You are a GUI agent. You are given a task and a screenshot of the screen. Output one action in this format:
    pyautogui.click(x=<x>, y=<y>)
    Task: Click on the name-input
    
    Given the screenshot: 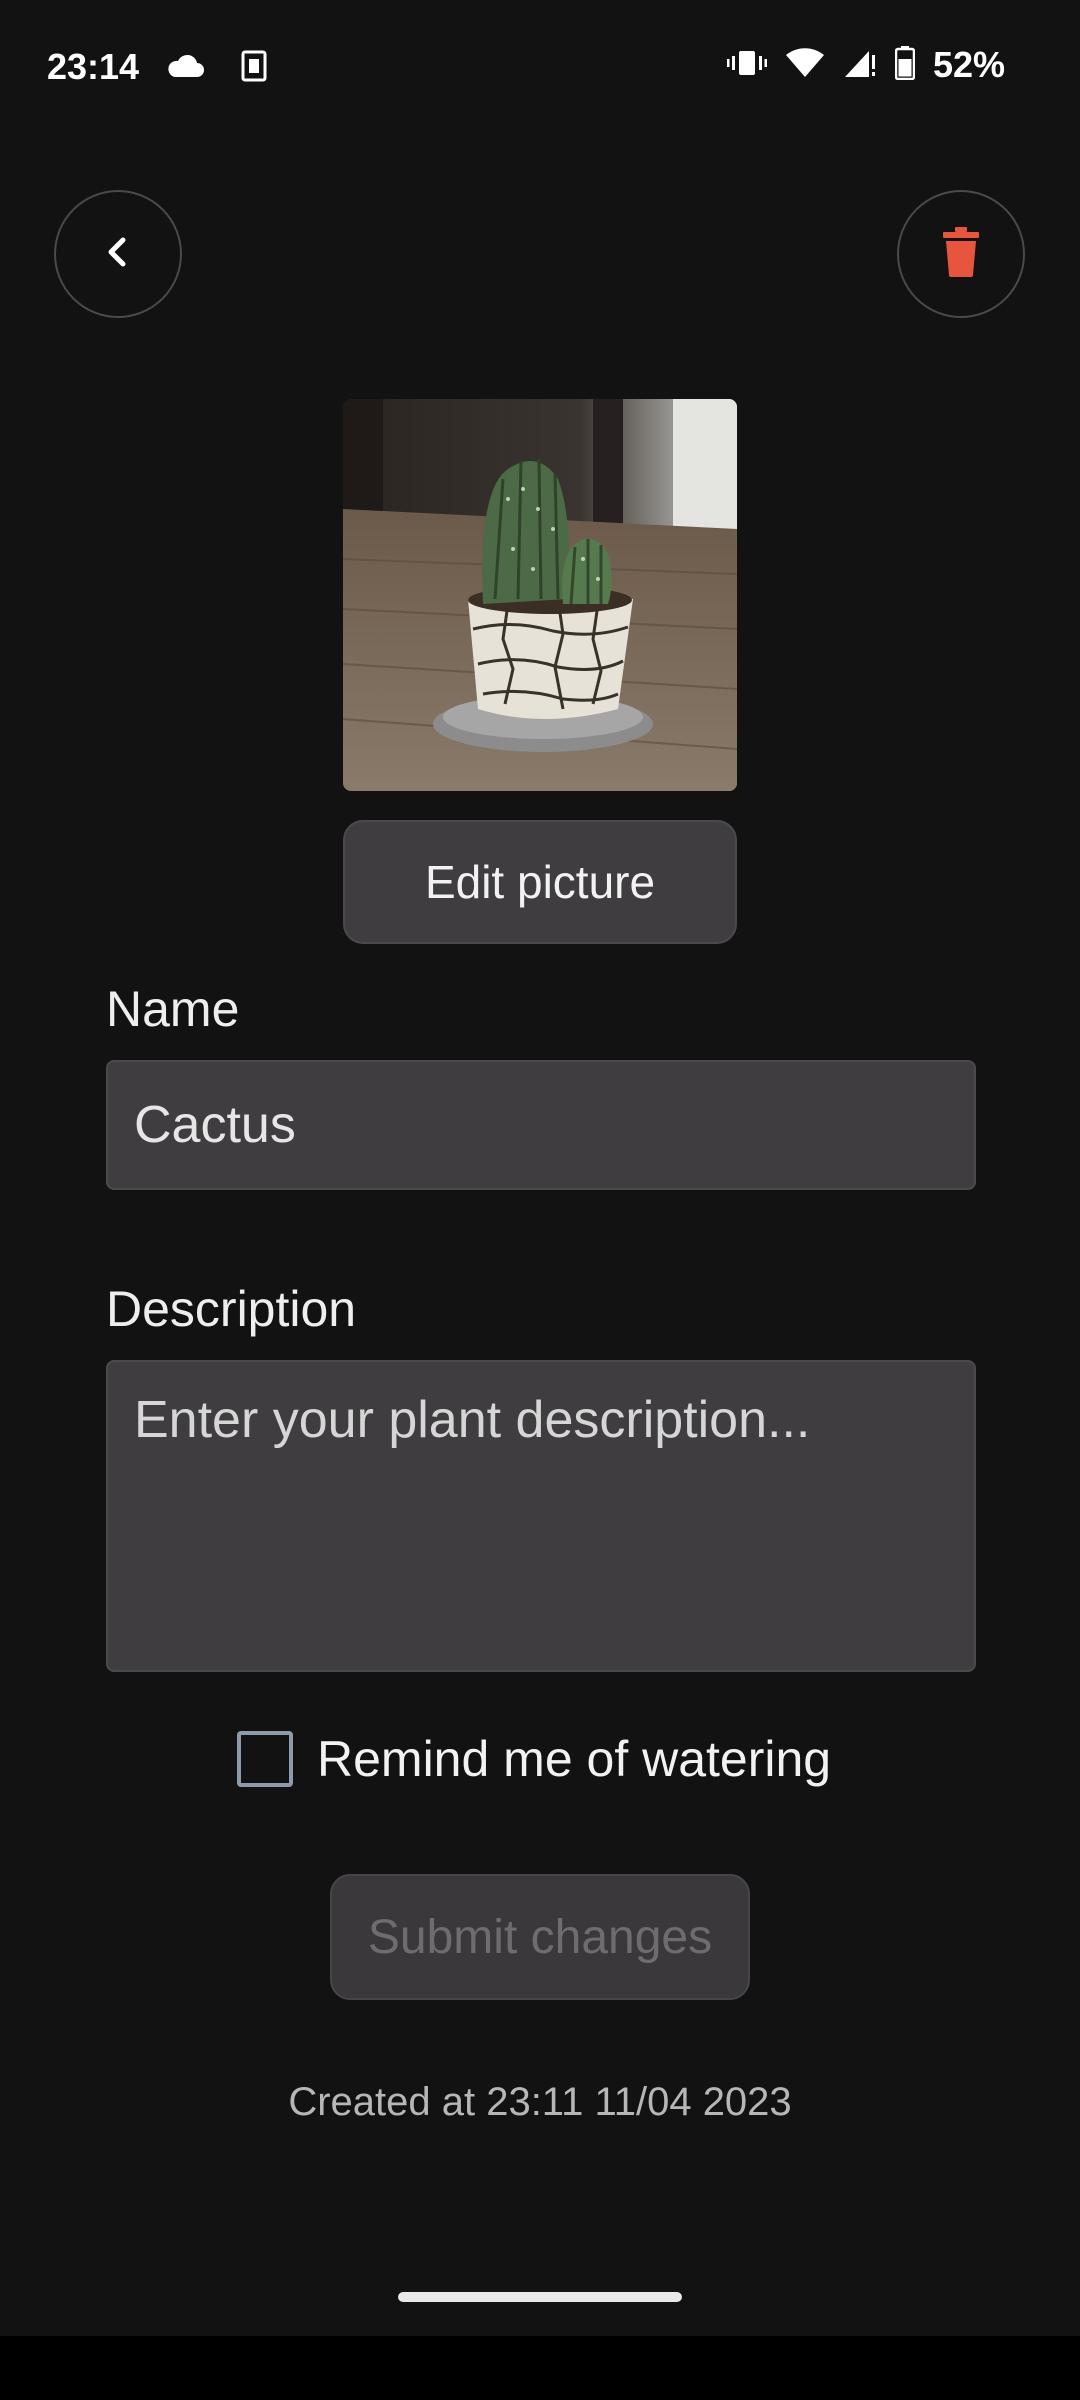 What is the action you would take?
    pyautogui.click(x=541, y=1125)
    